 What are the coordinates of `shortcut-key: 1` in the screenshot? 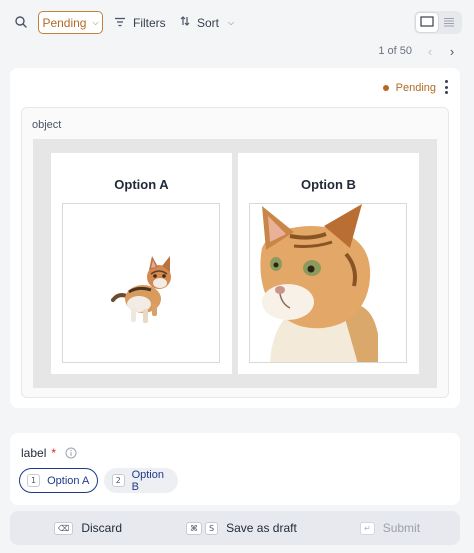 It's located at (34, 480).